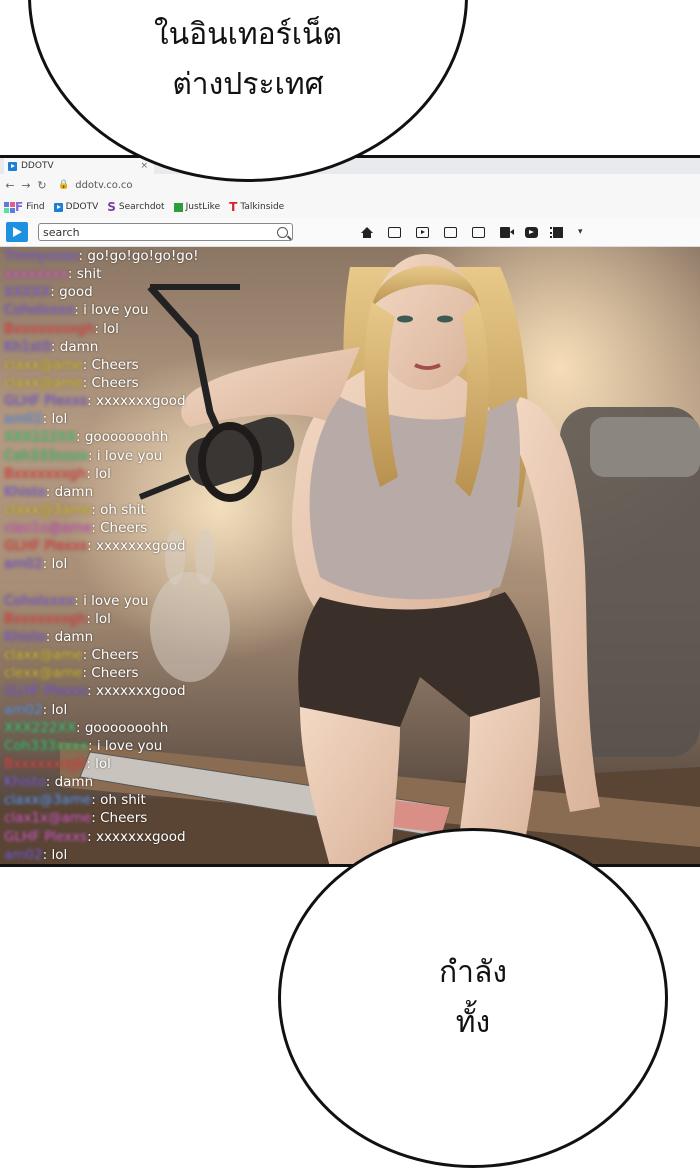  I want to click on lock-icon: 🔒, so click(64, 185).